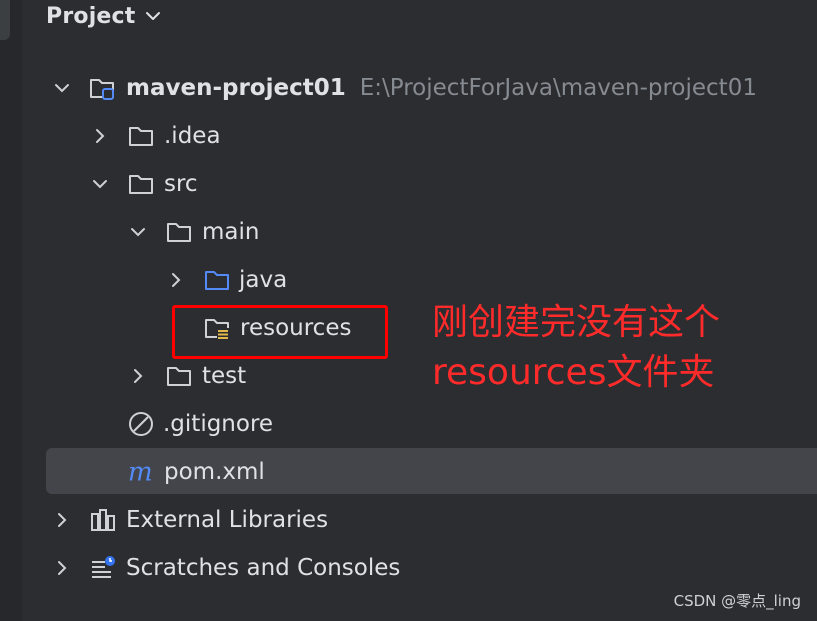 This screenshot has width=817, height=621. Describe the element at coordinates (737, 601) in the screenshot. I see `watermark: CSDN @零点_ling` at that location.